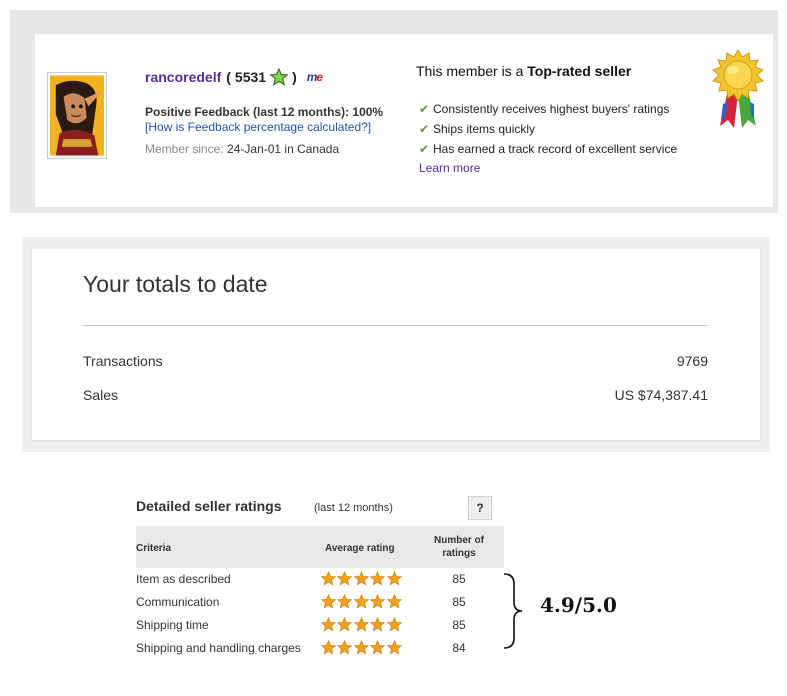  What do you see at coordinates (320, 602) in the screenshot?
I see `table-row: Communication 85` at bounding box center [320, 602].